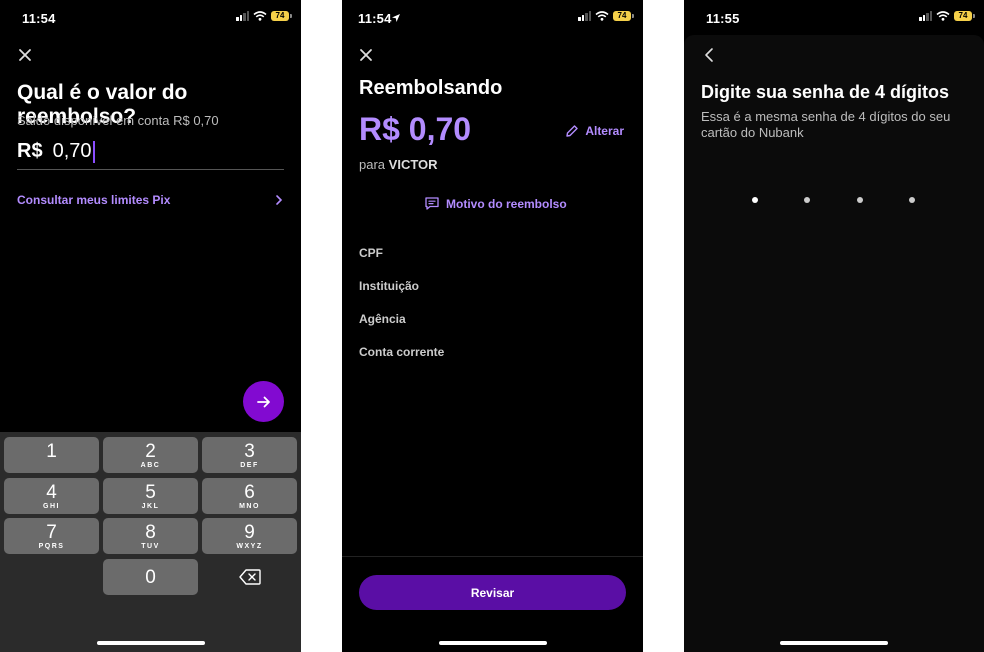 Image resolution: width=984 pixels, height=652 pixels. I want to click on available-balance: Saldo disponível em conta R$ 0,70, so click(118, 120).